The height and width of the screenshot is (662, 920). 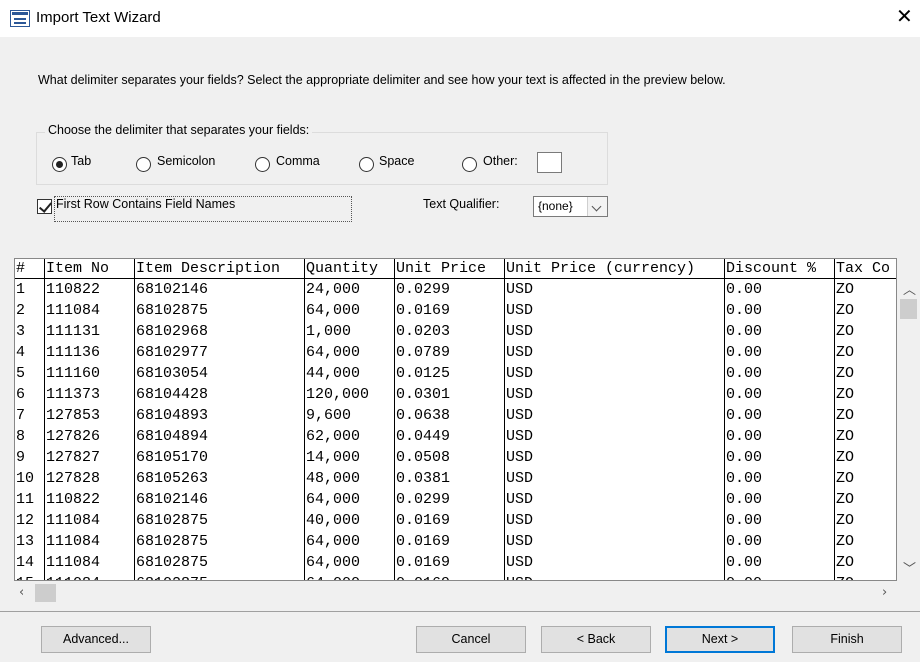 I want to click on table-cell: 127827, so click(x=73, y=457).